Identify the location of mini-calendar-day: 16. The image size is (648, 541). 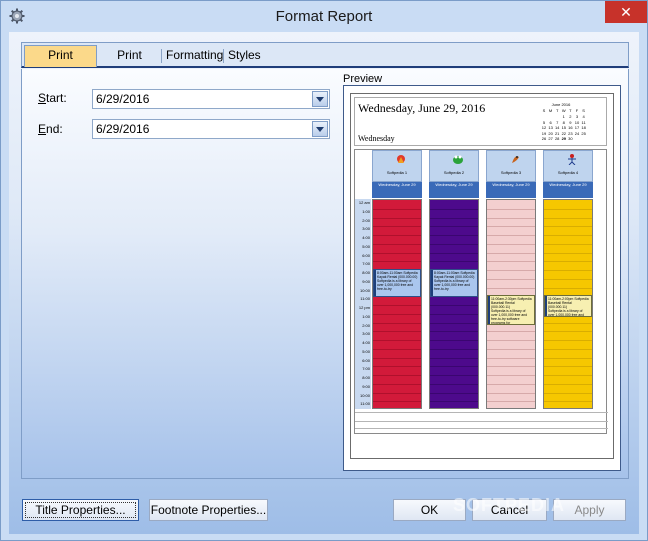
(570, 127).